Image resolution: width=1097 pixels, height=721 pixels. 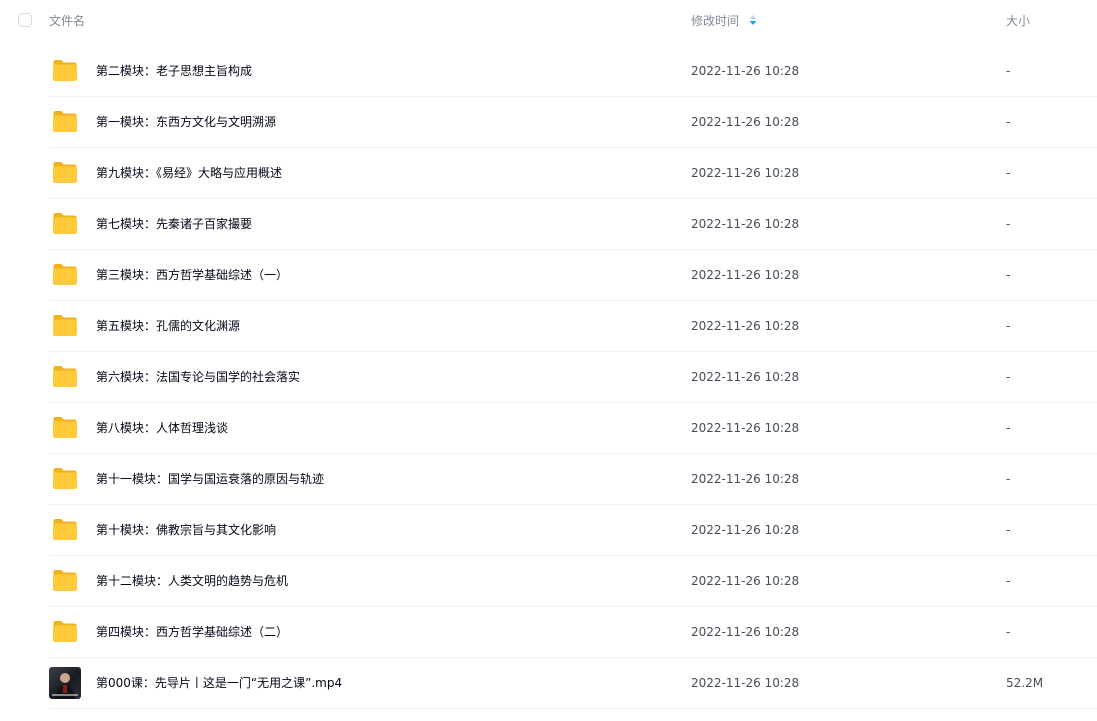 What do you see at coordinates (192, 632) in the screenshot?
I see `file-name: 第四模块：西方哲学基础综述（二）` at bounding box center [192, 632].